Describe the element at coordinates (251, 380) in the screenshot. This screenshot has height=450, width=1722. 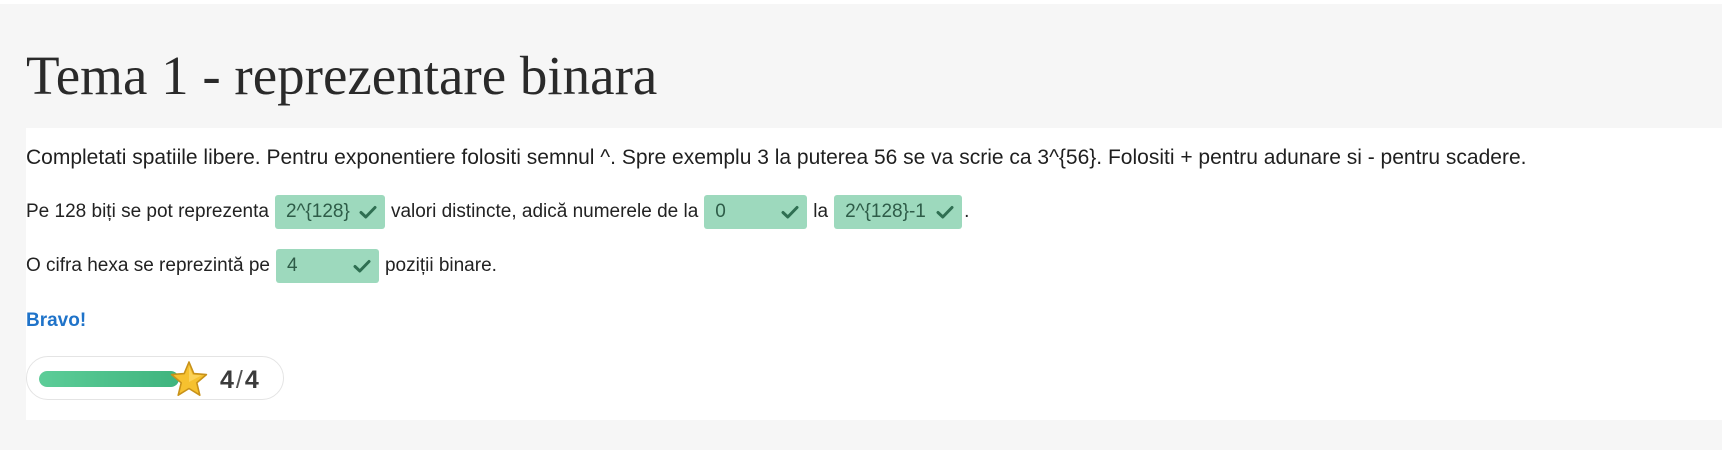
I see `score-total: 4` at that location.